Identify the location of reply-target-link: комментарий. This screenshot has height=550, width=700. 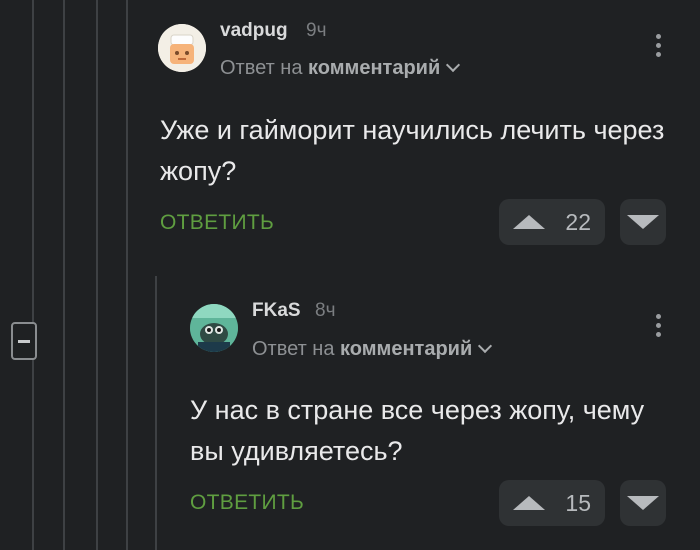
(406, 349).